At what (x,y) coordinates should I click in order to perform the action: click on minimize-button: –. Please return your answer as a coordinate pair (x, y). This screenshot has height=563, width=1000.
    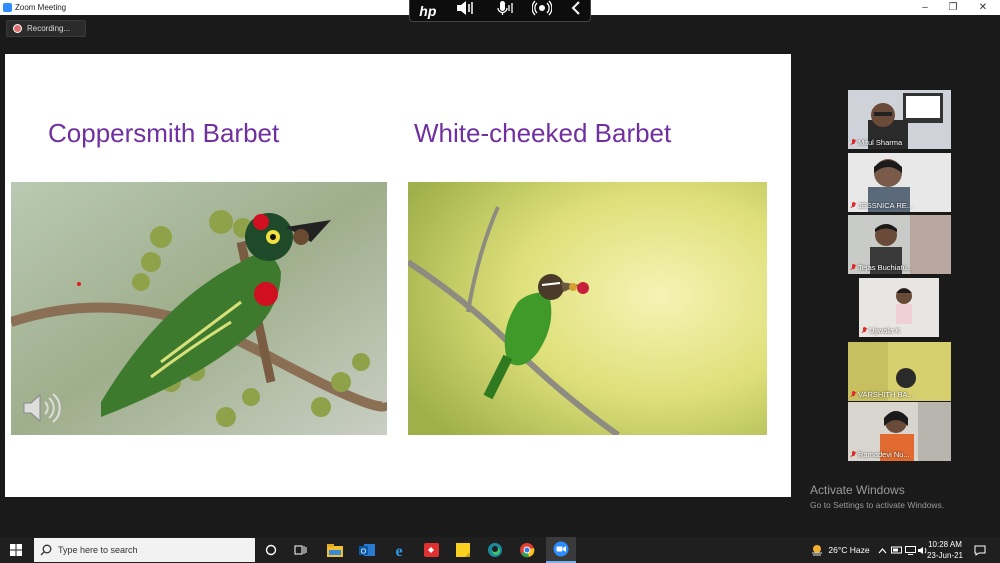
    Looking at the image, I should click on (925, 7).